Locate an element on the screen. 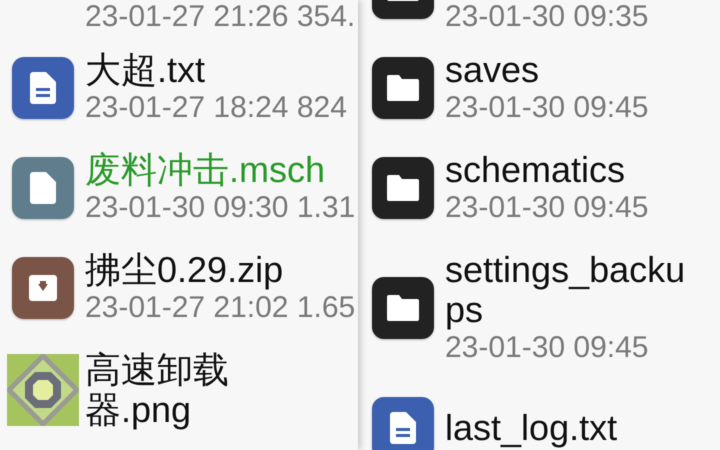 This screenshot has height=450, width=720. file-name: saves is located at coordinates (570, 70).